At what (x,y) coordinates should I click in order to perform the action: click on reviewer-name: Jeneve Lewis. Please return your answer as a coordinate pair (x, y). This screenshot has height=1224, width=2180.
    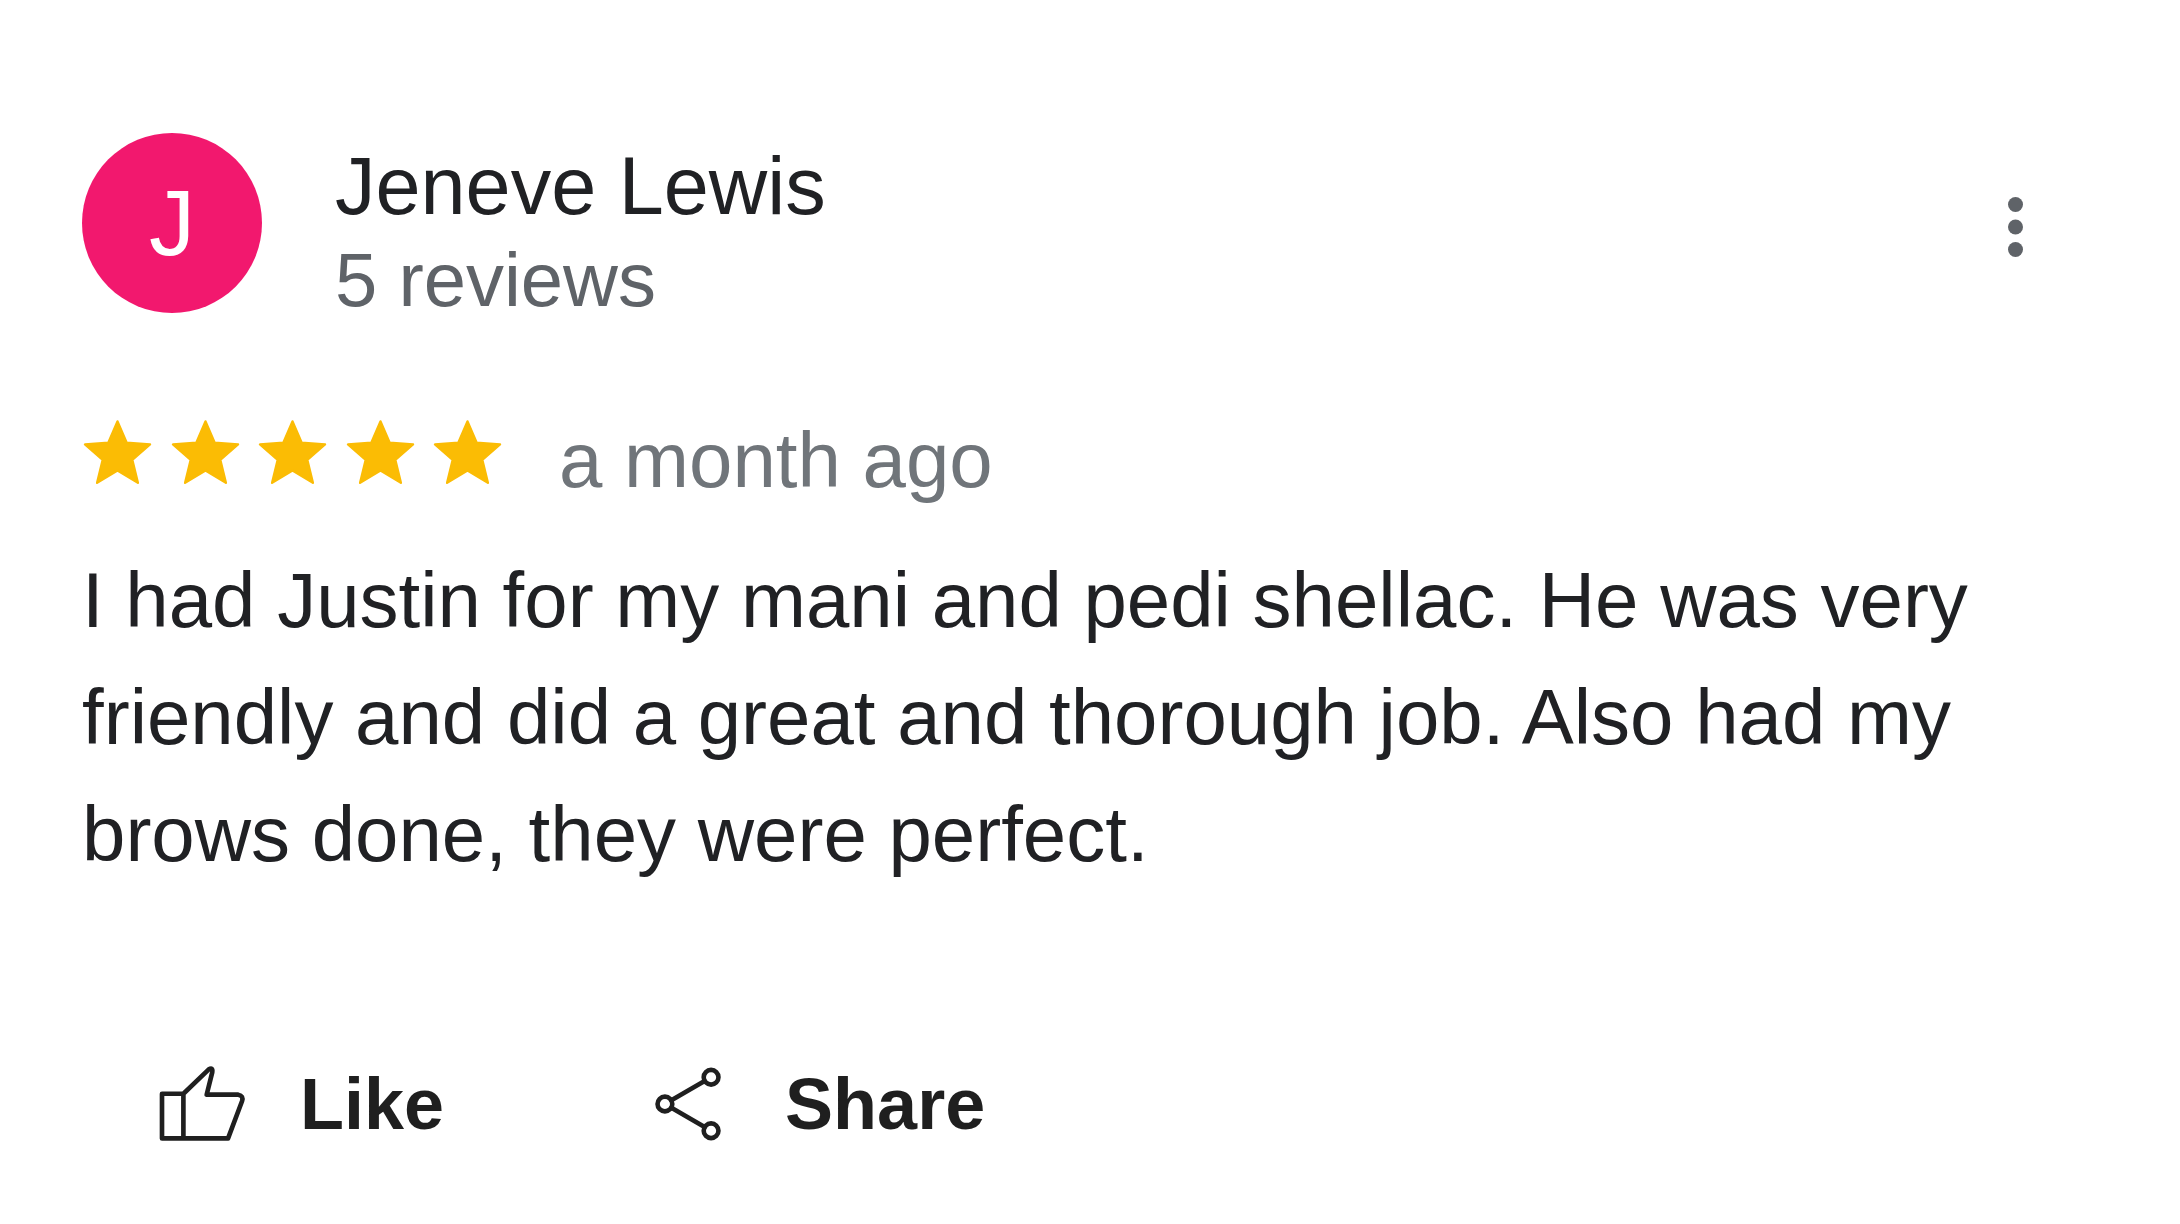
    Looking at the image, I should click on (580, 186).